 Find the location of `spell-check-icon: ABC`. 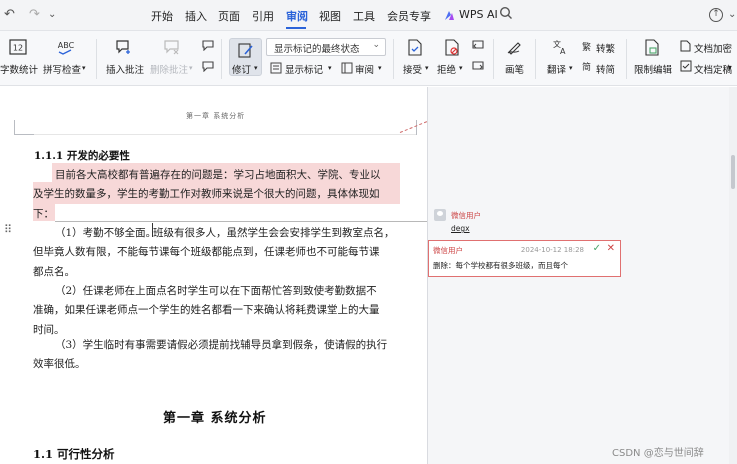

spell-check-icon: ABC is located at coordinates (66, 47).